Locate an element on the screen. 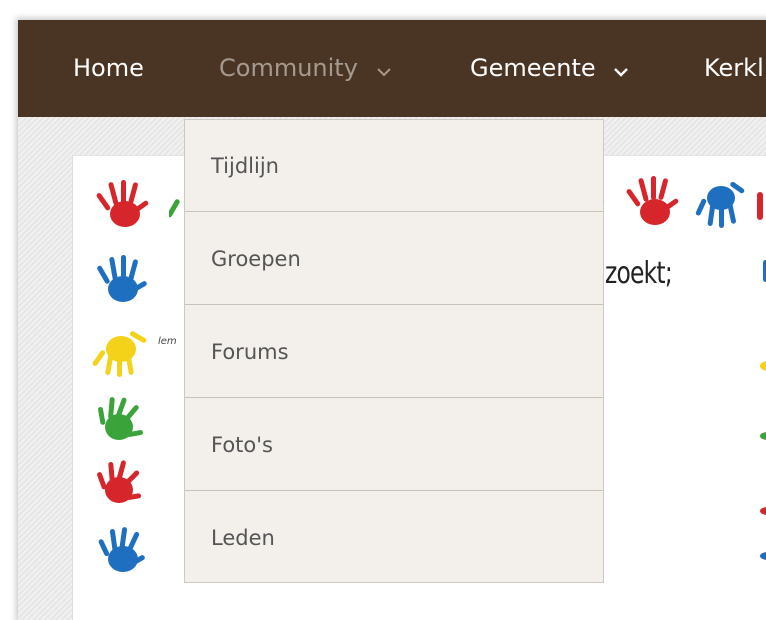 This screenshot has width=766, height=620. nav-item-label: Gemeente is located at coordinates (533, 68).